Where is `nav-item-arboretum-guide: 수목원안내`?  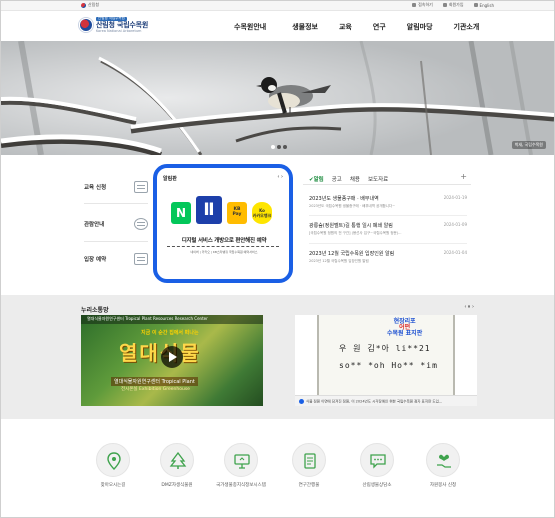
nav-item-arboretum-guide: 수목원안내 is located at coordinates (250, 27).